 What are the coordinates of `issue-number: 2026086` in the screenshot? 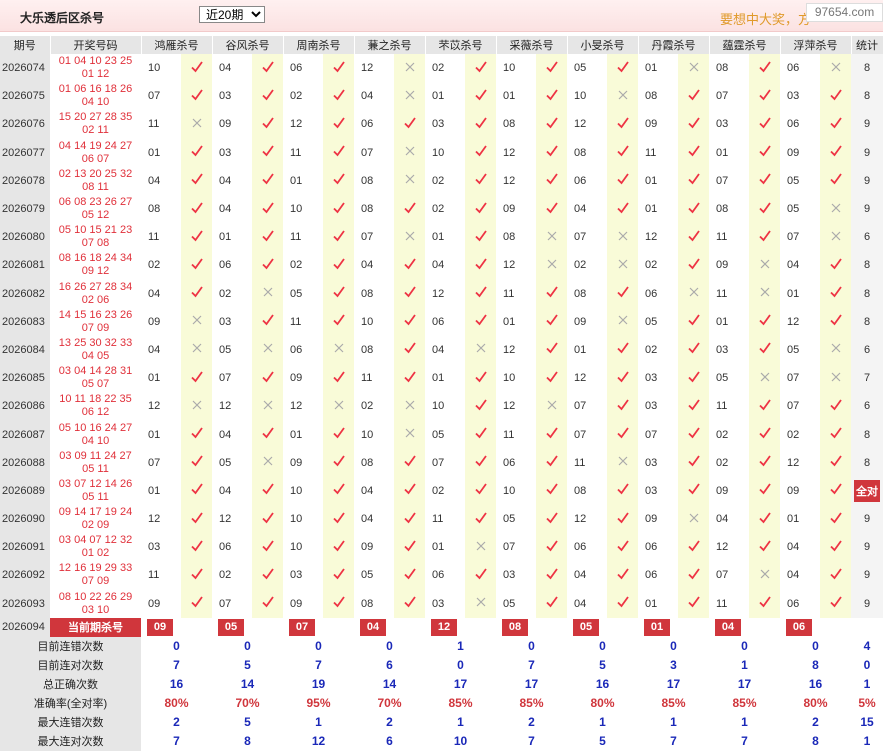 It's located at (25, 406).